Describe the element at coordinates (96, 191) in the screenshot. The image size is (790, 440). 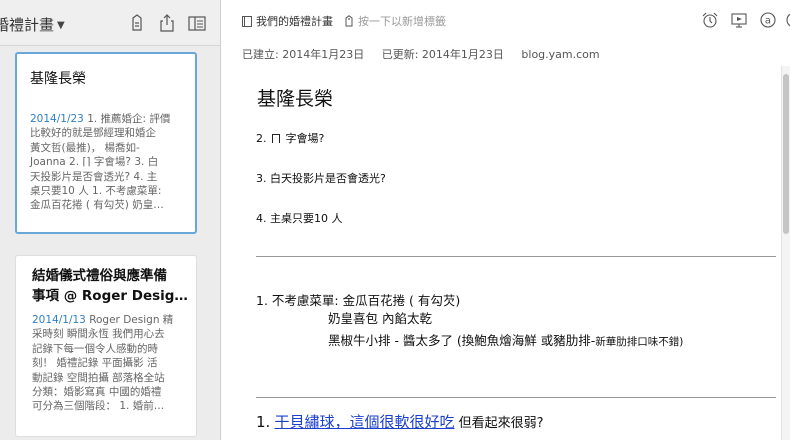
I see `snippet-line: 桌只要10 人 1. 不考慮菜單:` at that location.